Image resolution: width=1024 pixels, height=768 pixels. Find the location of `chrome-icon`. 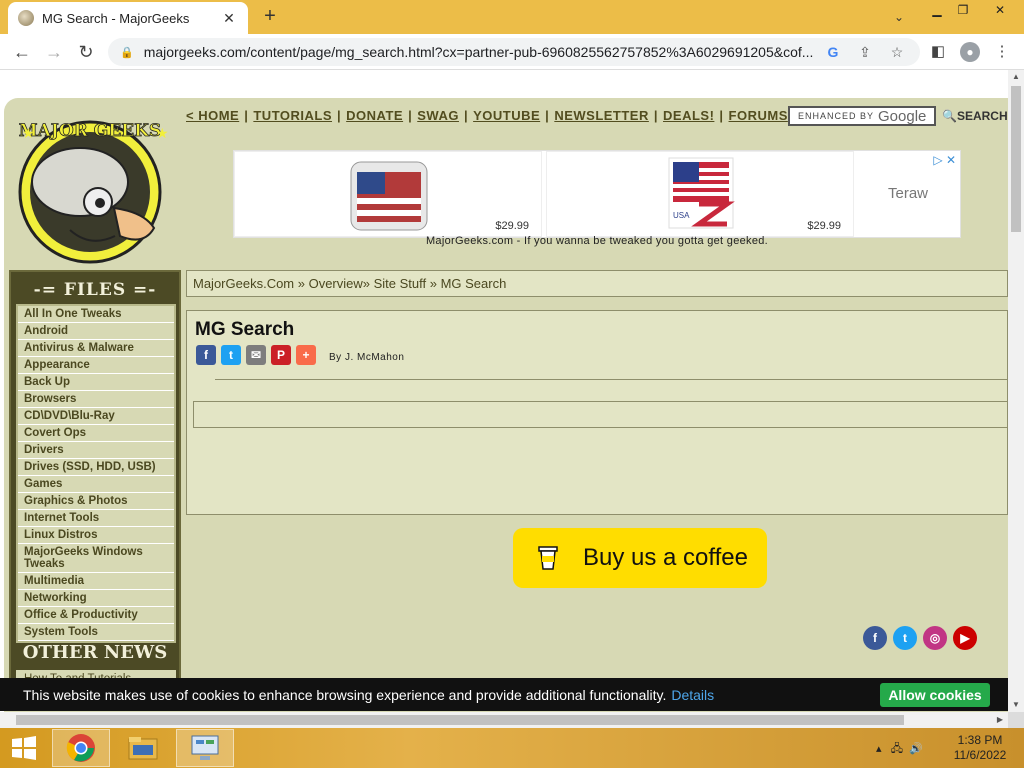

chrome-icon is located at coordinates (80, 748).